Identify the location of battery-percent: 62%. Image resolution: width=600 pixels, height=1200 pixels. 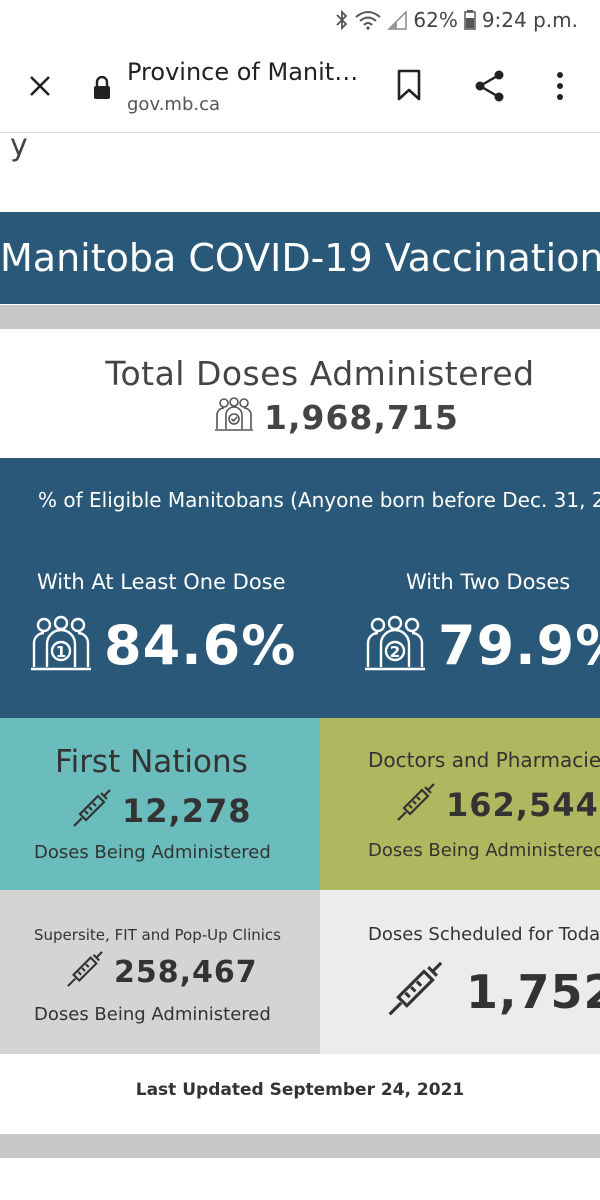
(435, 20).